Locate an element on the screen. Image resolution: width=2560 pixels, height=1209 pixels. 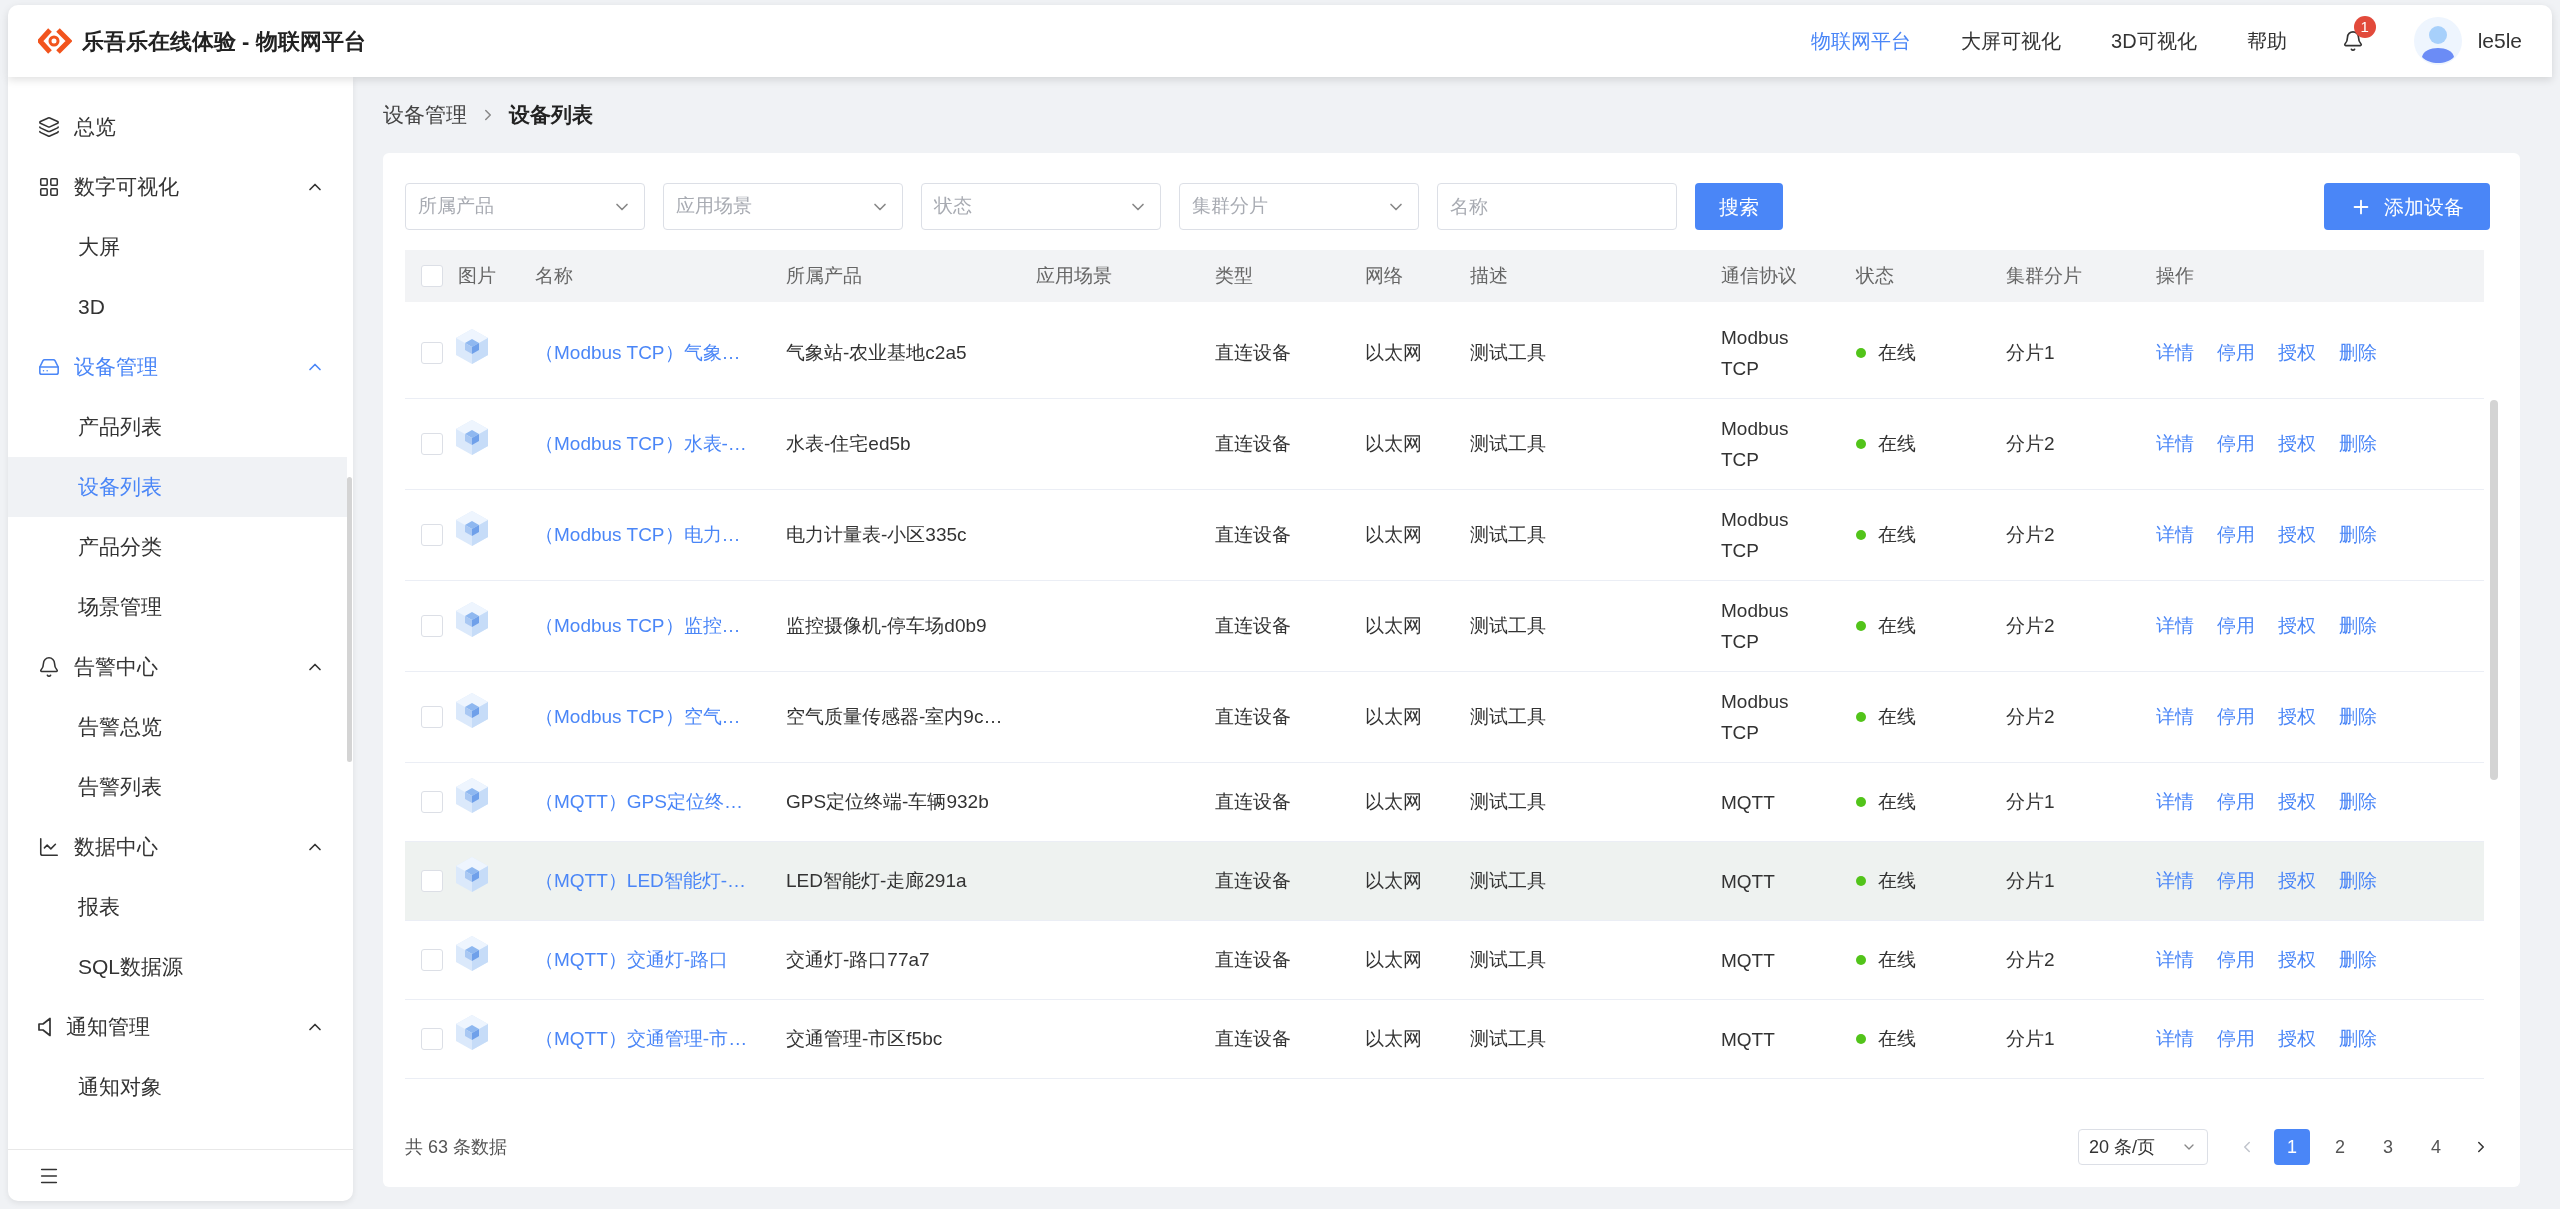
sidebar-group: 设备管理 is located at coordinates (177, 367).